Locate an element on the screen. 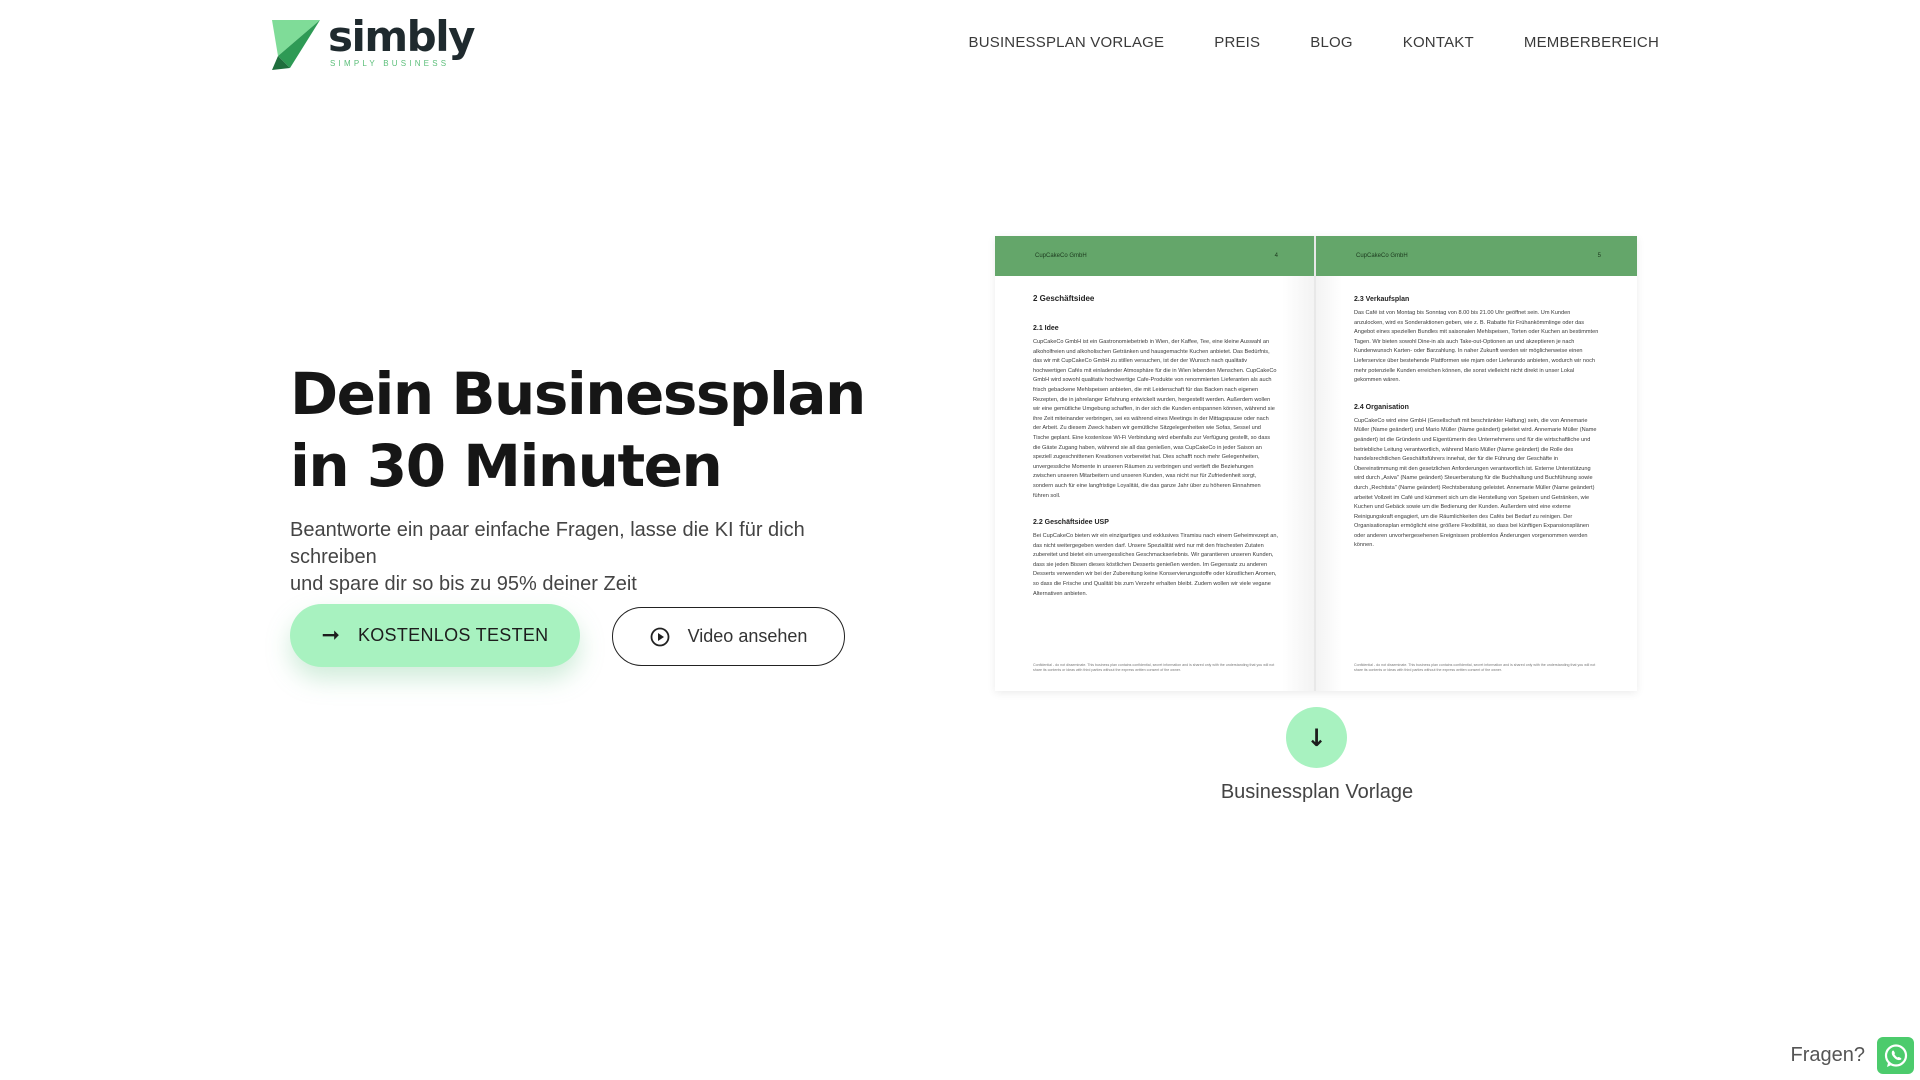 Image resolution: width=1920 pixels, height=1080 pixels. document-section-heading: 2.3 Verkaufsplan is located at coordinates (1382, 299).